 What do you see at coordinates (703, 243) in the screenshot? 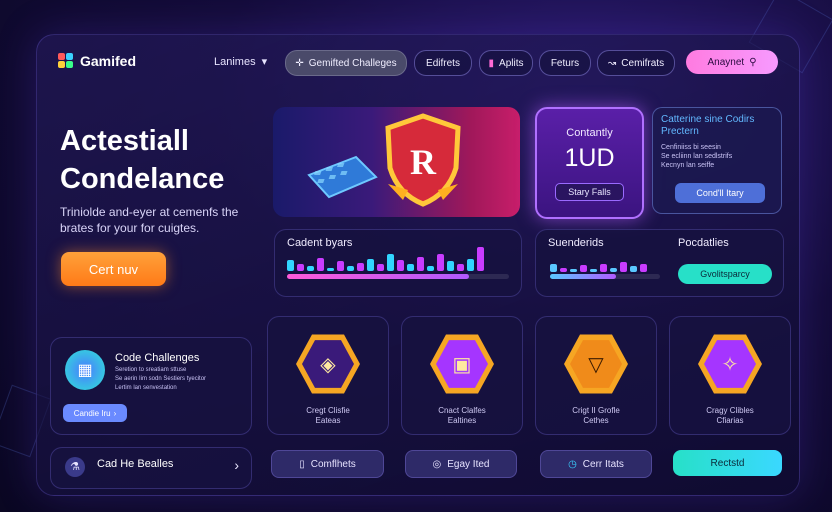
I see `stats-title-2: Pocdatlies` at bounding box center [703, 243].